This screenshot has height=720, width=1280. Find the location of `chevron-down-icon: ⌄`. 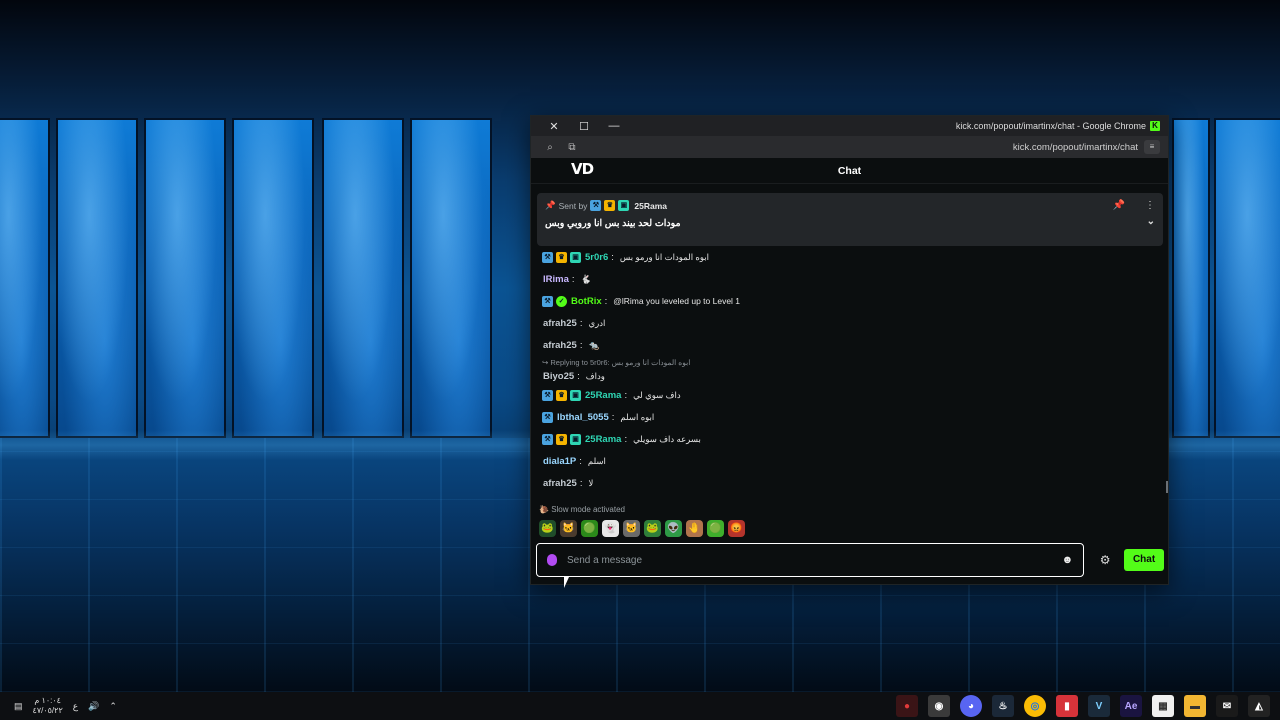

chevron-down-icon: ⌄ is located at coordinates (1151, 222).